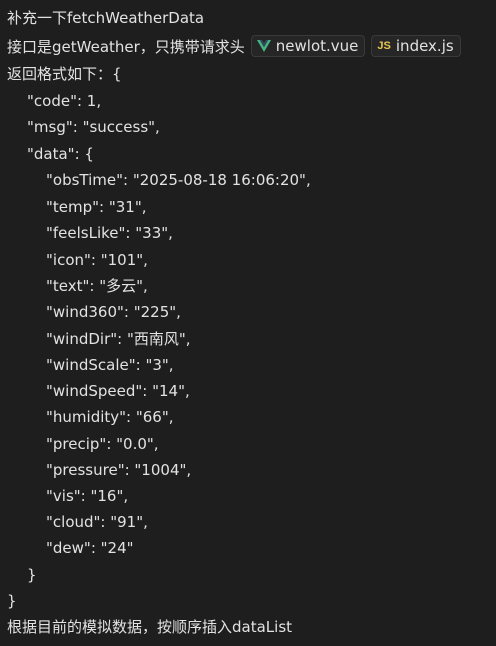 The height and width of the screenshot is (646, 496). What do you see at coordinates (110, 417) in the screenshot?
I see `json-line: "humidity": "66",` at bounding box center [110, 417].